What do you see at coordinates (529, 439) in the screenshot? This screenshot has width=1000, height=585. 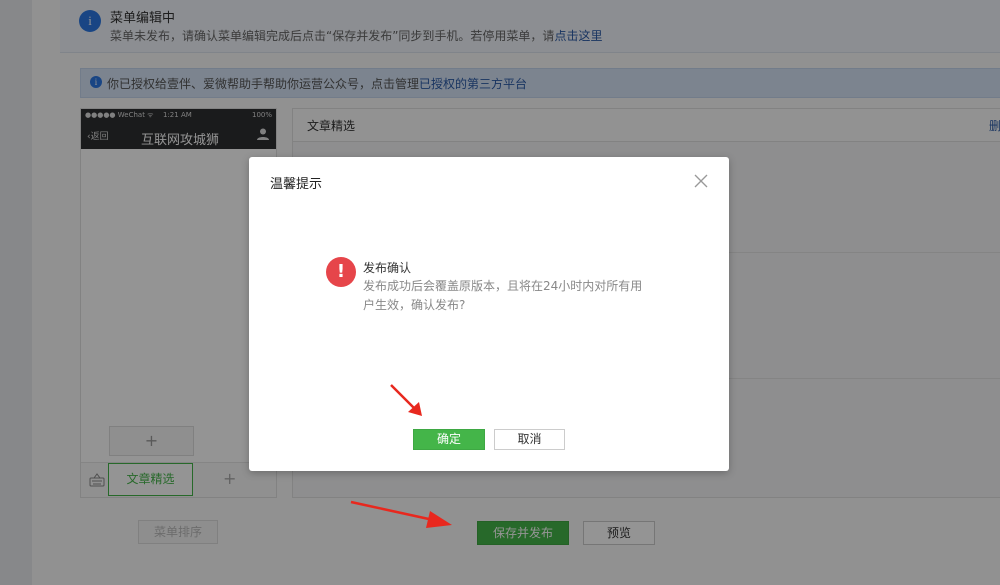 I see `cancel-button: 取消` at bounding box center [529, 439].